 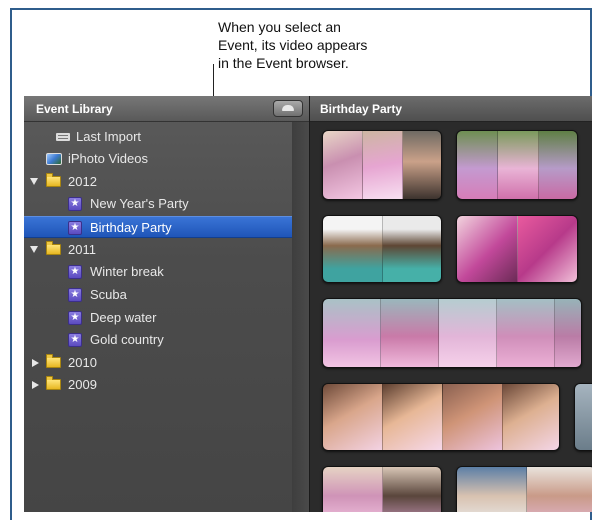 I want to click on library-item-winter-break: ★ Winter break, so click(x=158, y=272).